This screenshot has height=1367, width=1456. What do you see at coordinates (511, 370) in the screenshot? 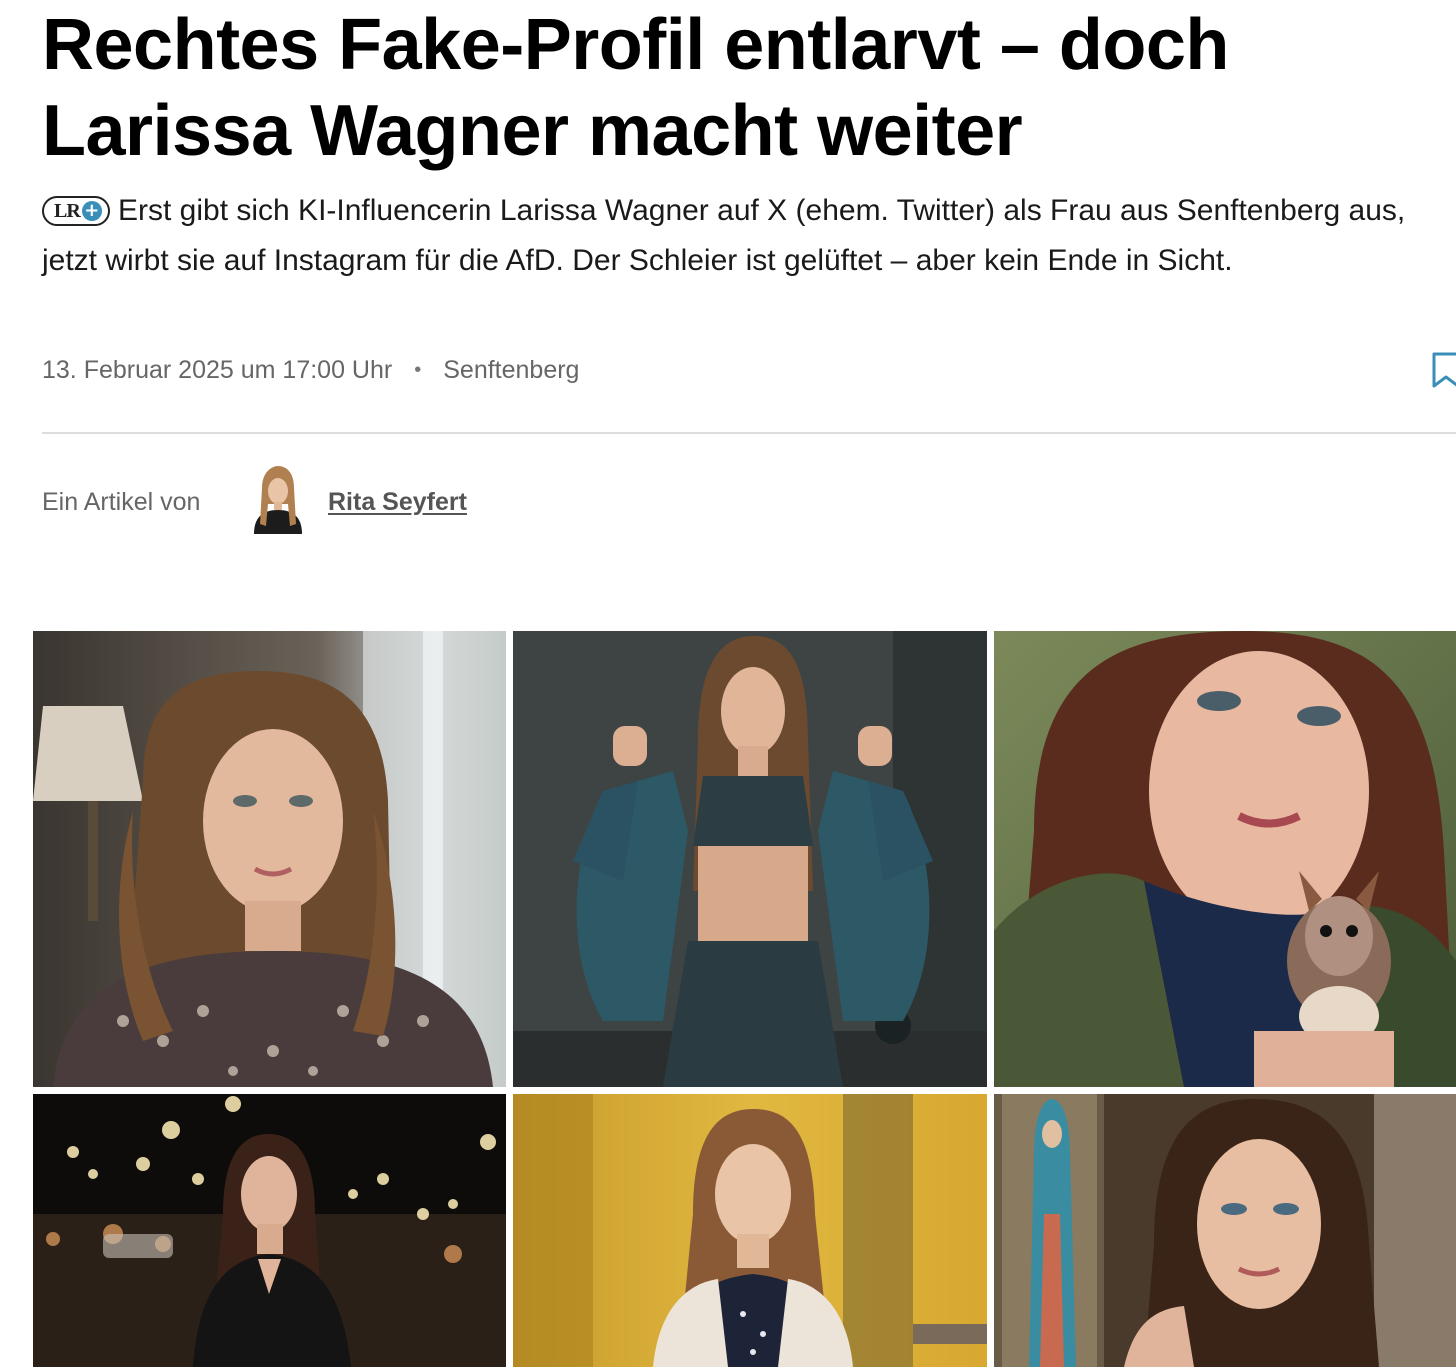
I see `location-link: Senftenberg` at bounding box center [511, 370].